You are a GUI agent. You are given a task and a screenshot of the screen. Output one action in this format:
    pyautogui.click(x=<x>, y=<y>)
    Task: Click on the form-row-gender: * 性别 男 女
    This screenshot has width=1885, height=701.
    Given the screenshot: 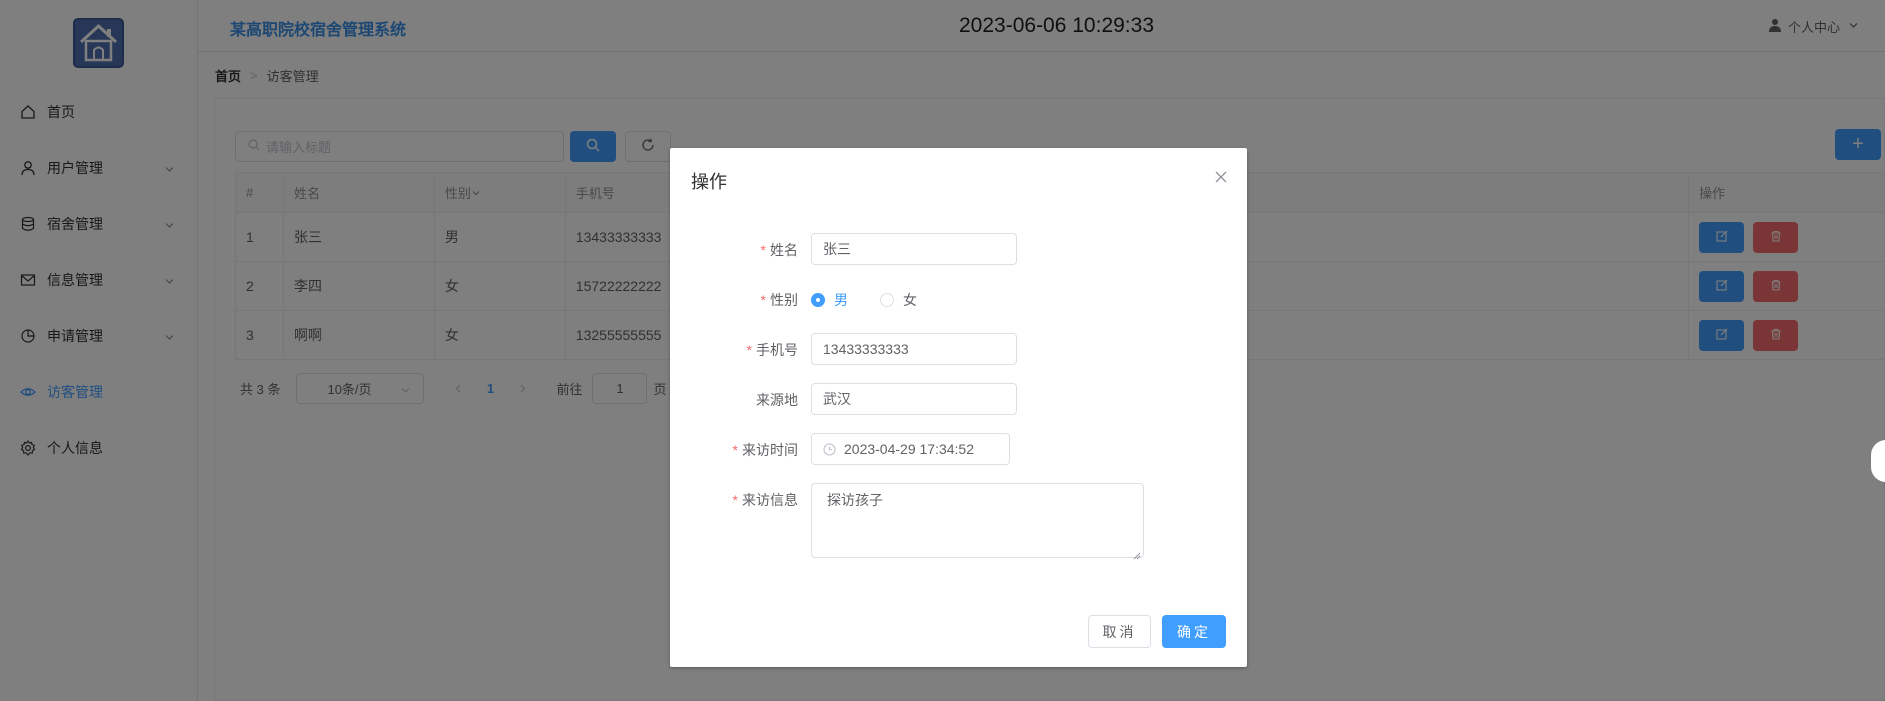 What is the action you would take?
    pyautogui.click(x=958, y=300)
    